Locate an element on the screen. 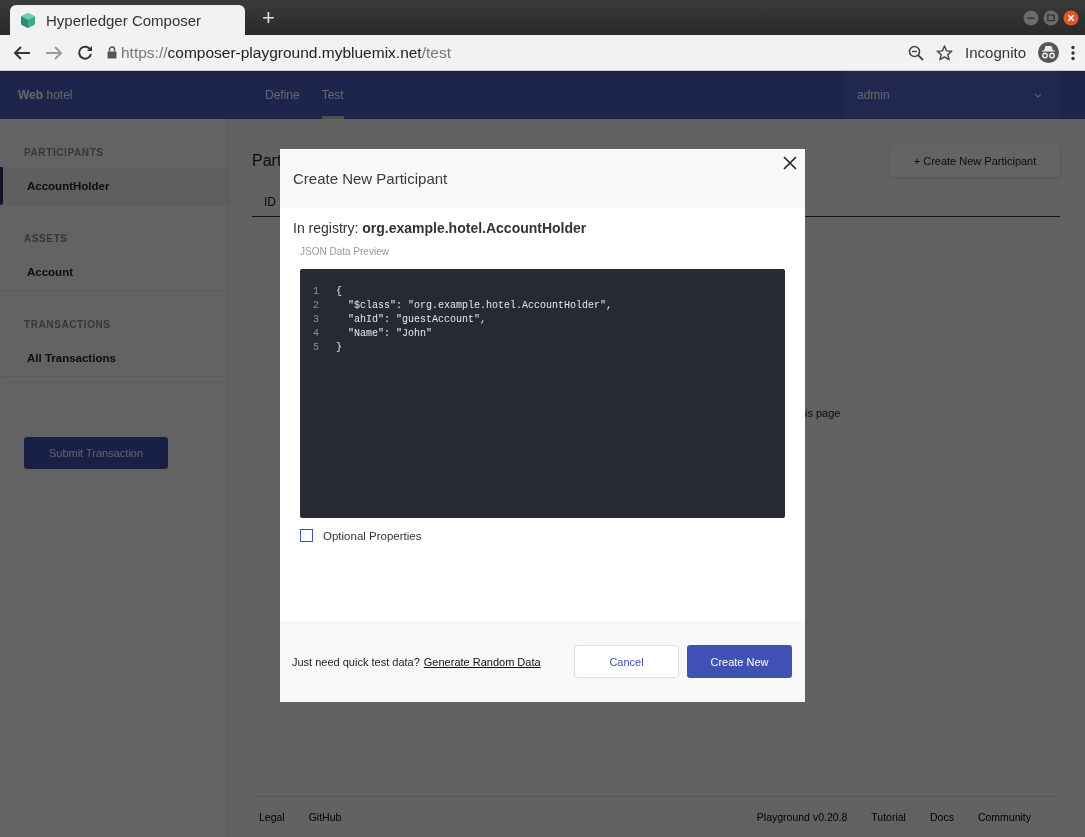  sidebar-item: Account is located at coordinates (114, 272).